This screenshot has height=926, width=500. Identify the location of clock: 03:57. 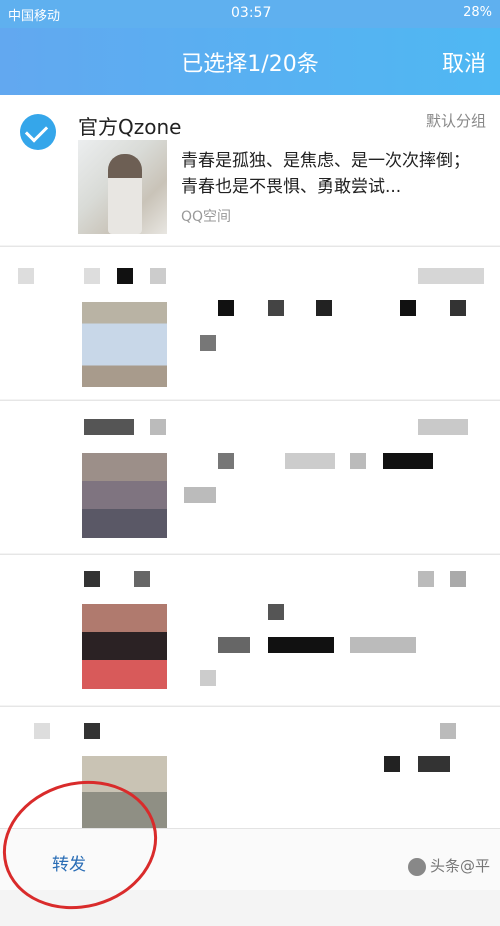
(251, 13).